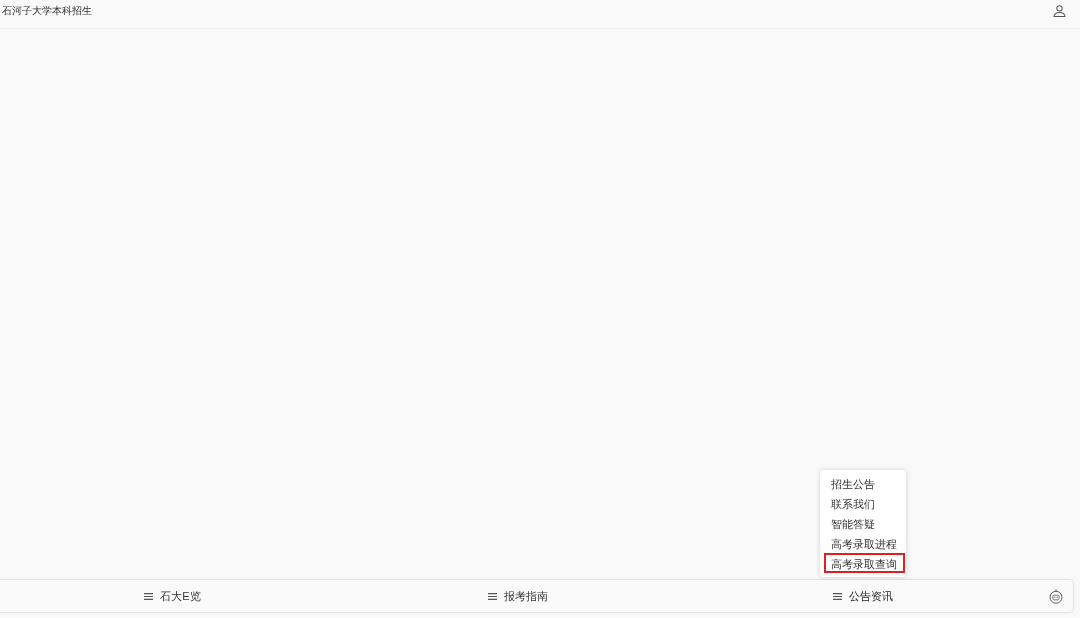 The width and height of the screenshot is (1080, 618). Describe the element at coordinates (47, 11) in the screenshot. I see `page-title: 石河子大学本科招生` at that location.